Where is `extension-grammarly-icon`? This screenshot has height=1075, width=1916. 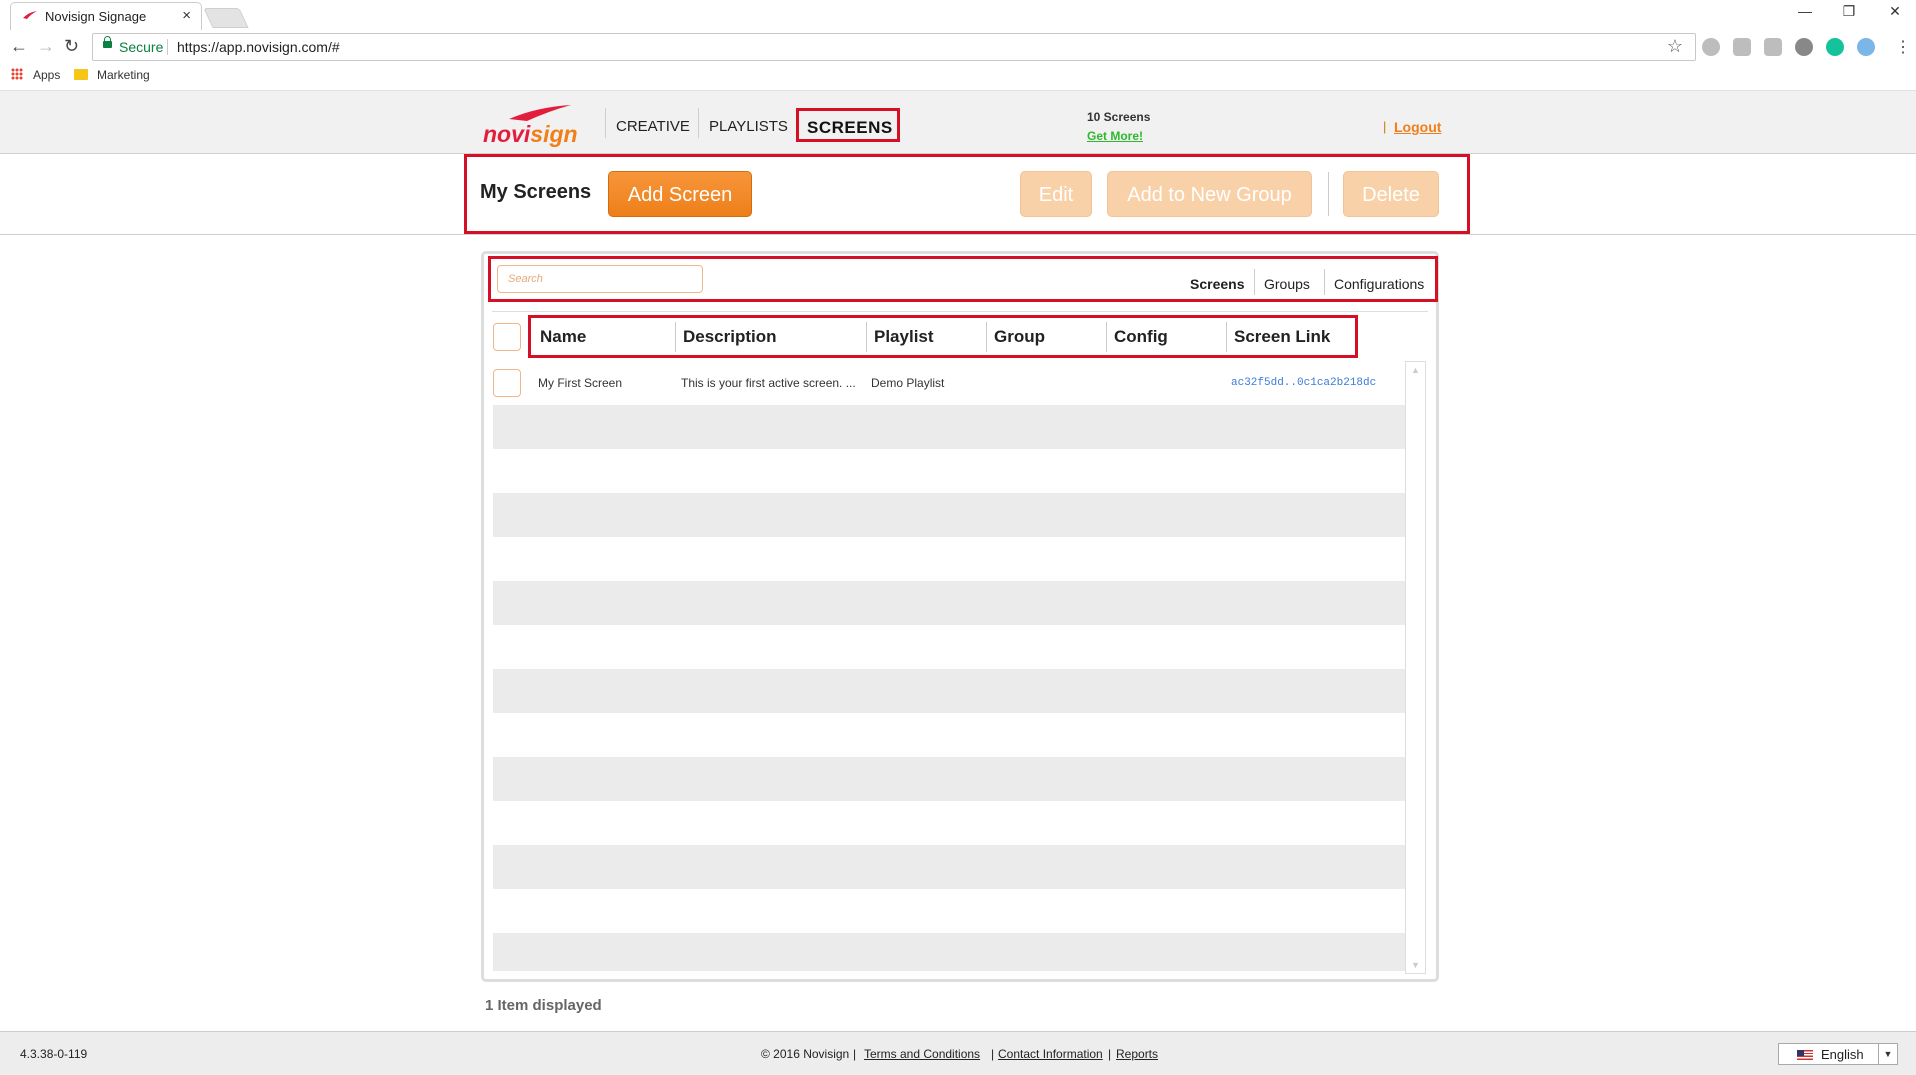
extension-grammarly-icon is located at coordinates (1835, 47).